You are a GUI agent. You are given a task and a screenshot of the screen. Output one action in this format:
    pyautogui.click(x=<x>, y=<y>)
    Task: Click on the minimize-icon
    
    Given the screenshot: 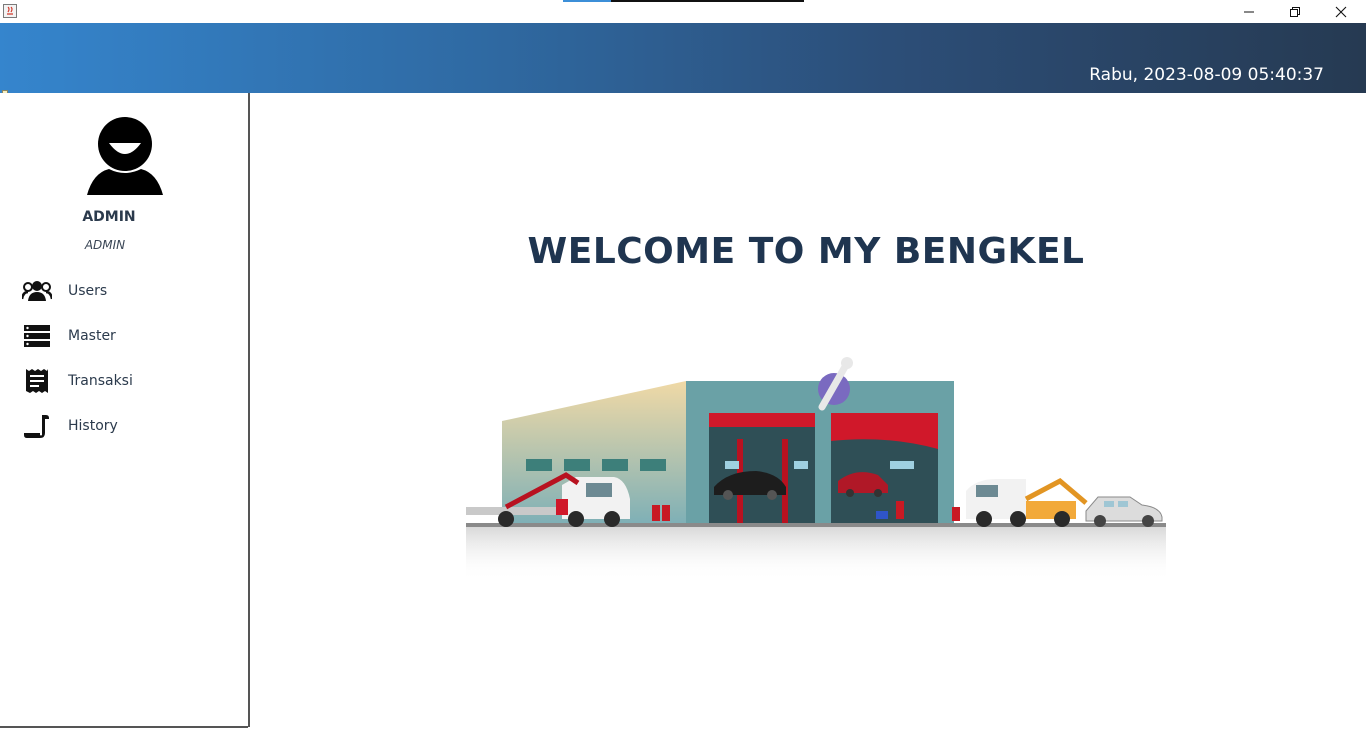 What is the action you would take?
    pyautogui.click(x=1249, y=11)
    